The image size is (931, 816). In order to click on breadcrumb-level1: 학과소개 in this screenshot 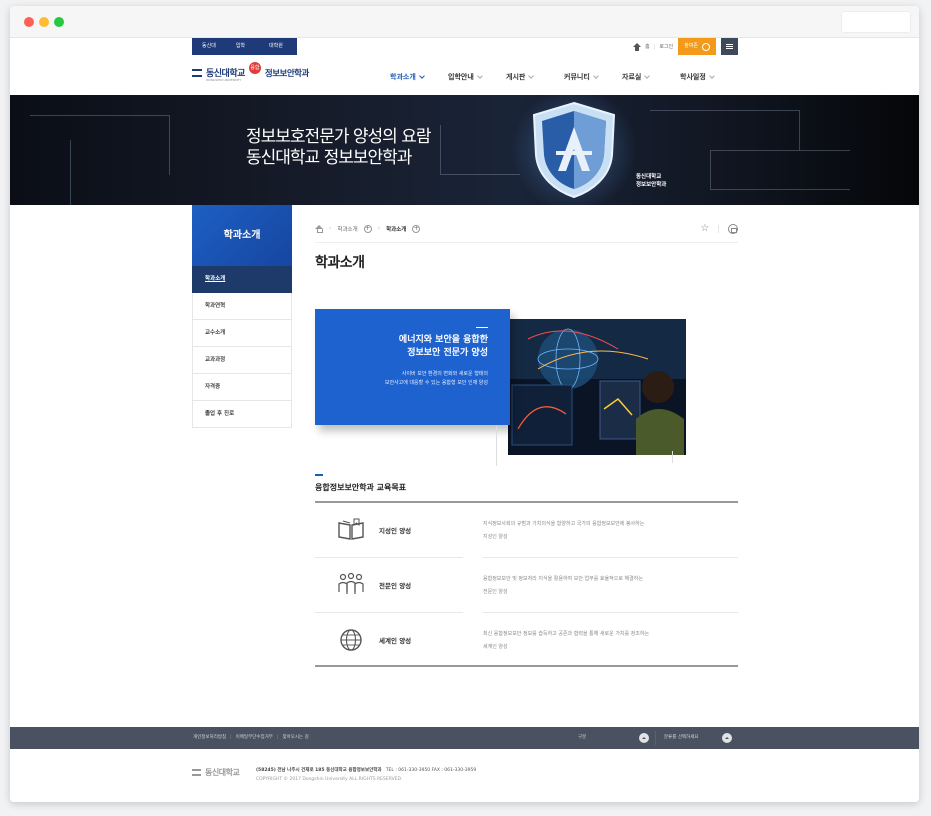, I will do `click(347, 229)`.